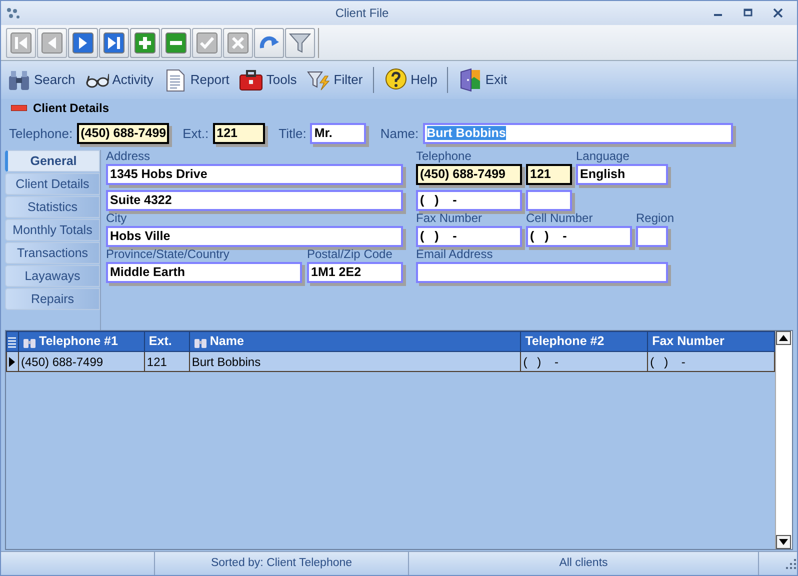 Image resolution: width=798 pixels, height=576 pixels. I want to click on maximize-icon, so click(748, 13).